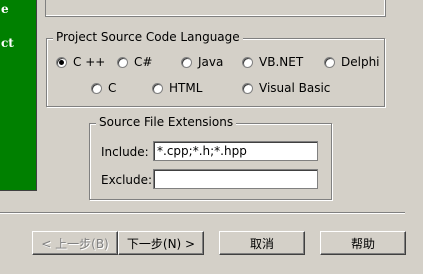  I want to click on radio-html-label: HTML, so click(186, 88).